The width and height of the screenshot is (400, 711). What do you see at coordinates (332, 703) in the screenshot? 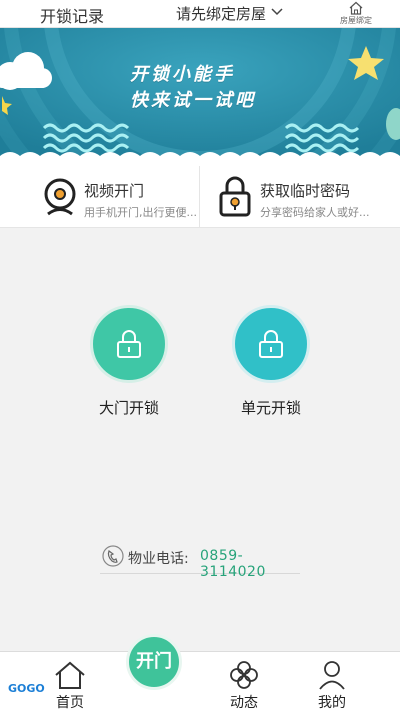
I see `nav-mine-label: 我的` at bounding box center [332, 703].